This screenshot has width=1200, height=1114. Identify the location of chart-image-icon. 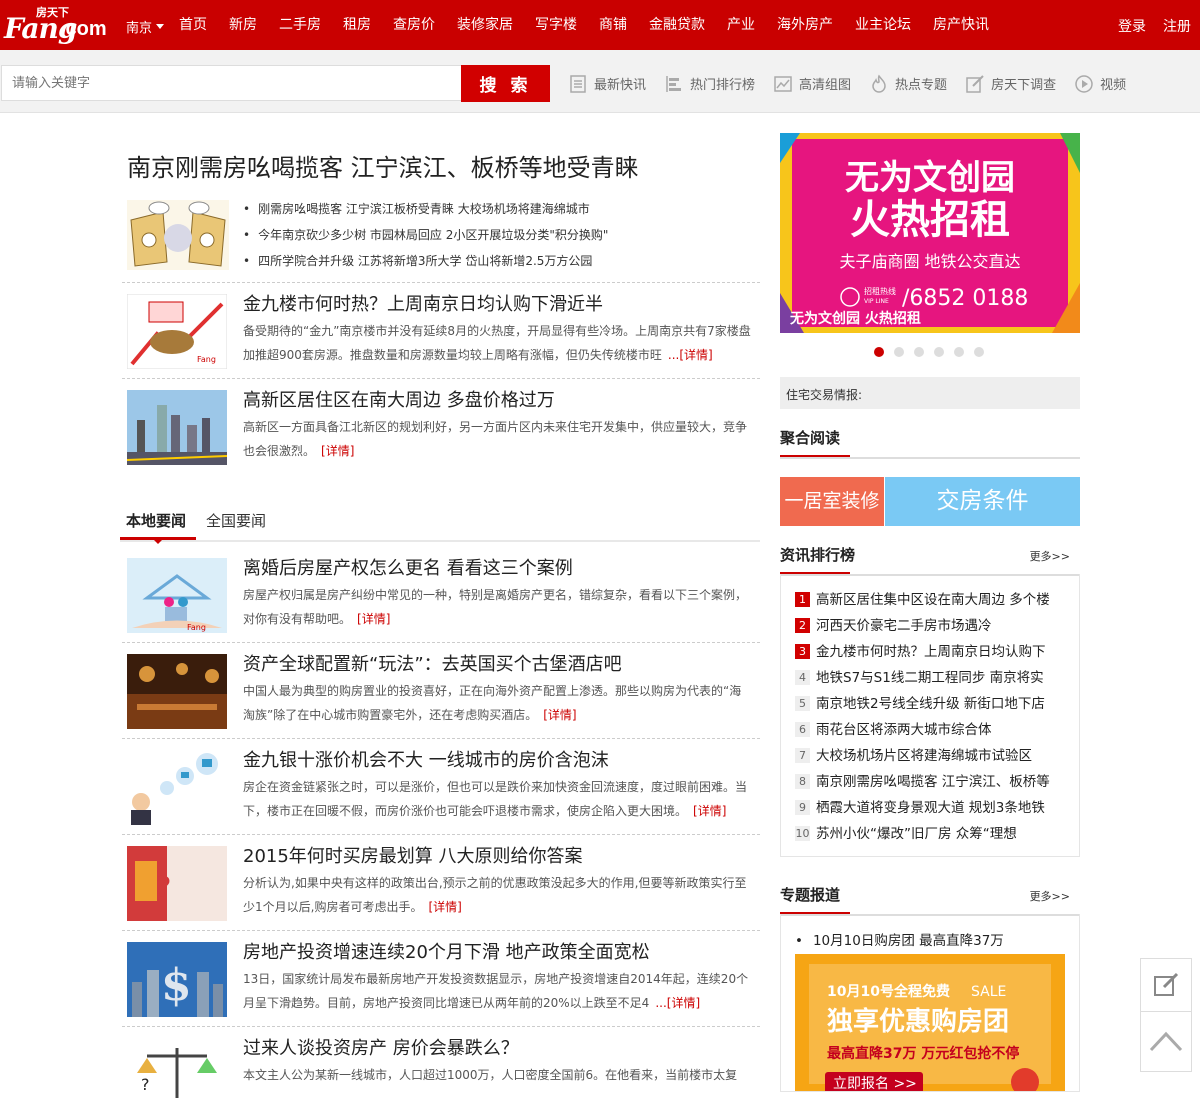
(783, 83).